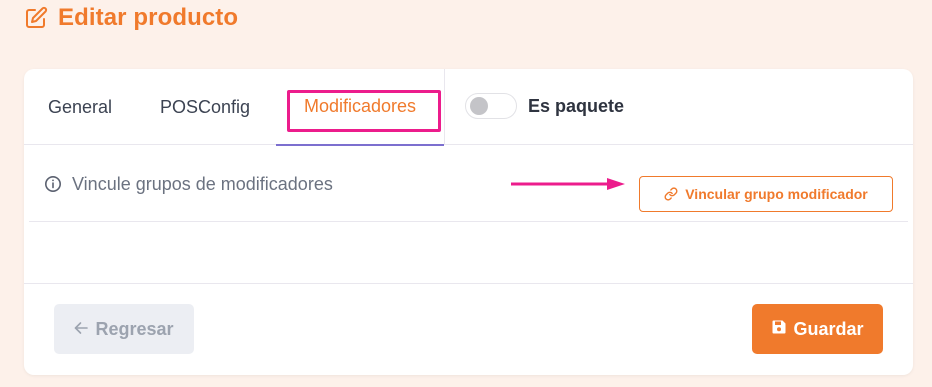 The width and height of the screenshot is (932, 387). What do you see at coordinates (491, 106) in the screenshot?
I see `es-paquete-toggle` at bounding box center [491, 106].